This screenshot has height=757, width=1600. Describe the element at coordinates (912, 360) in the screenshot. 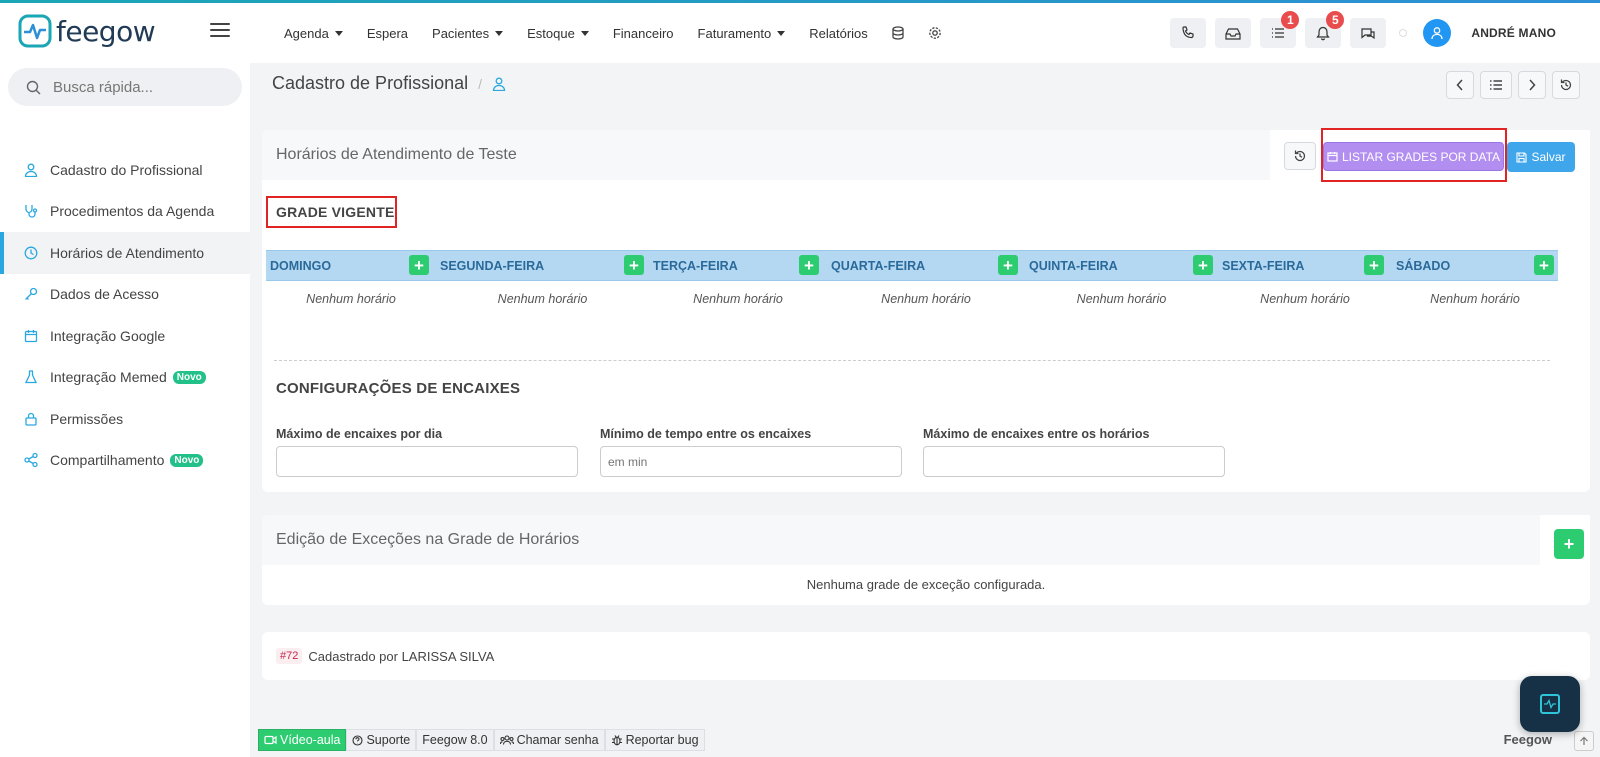

I see `section-divider` at that location.